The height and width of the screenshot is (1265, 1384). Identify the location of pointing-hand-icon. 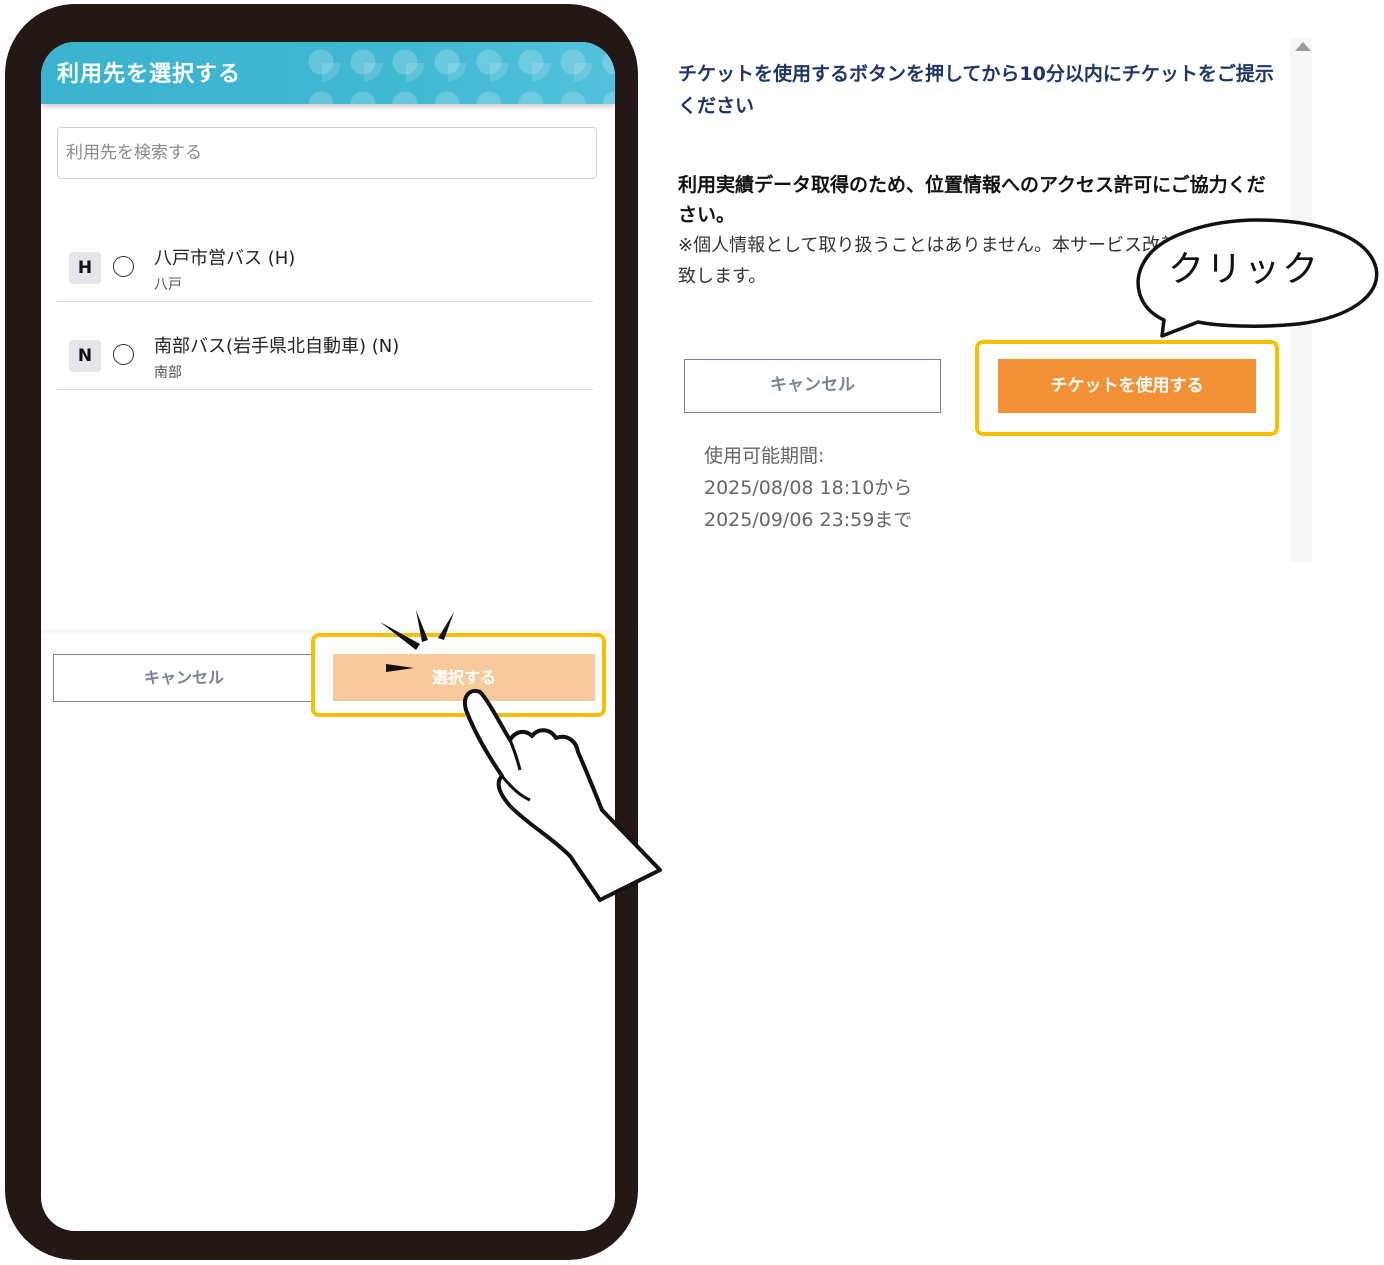
(521, 756).